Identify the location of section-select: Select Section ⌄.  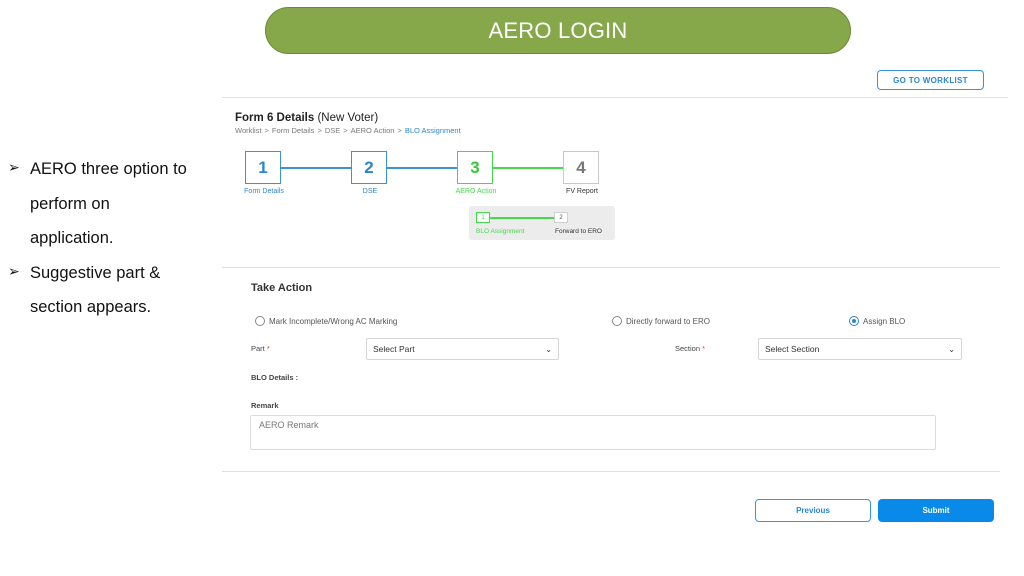
(860, 349).